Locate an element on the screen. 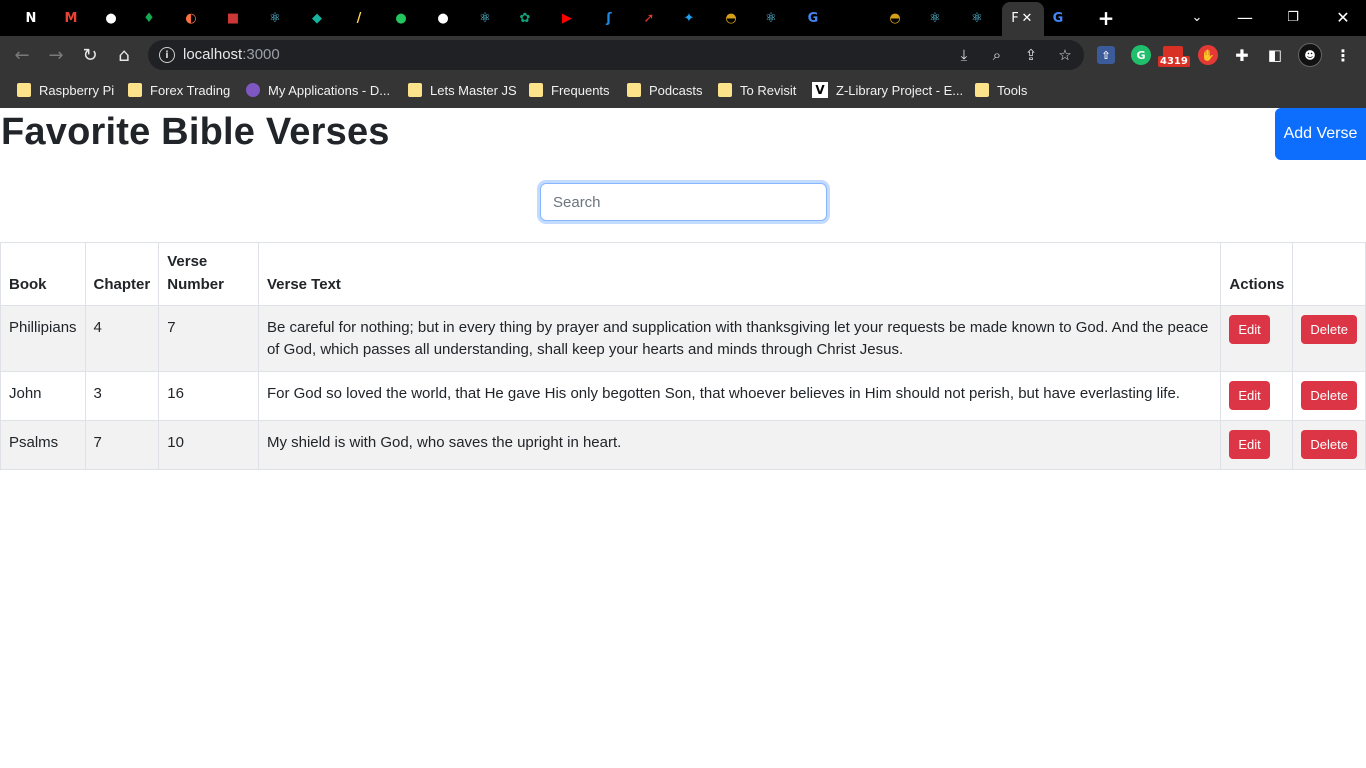  search-input is located at coordinates (683, 202).